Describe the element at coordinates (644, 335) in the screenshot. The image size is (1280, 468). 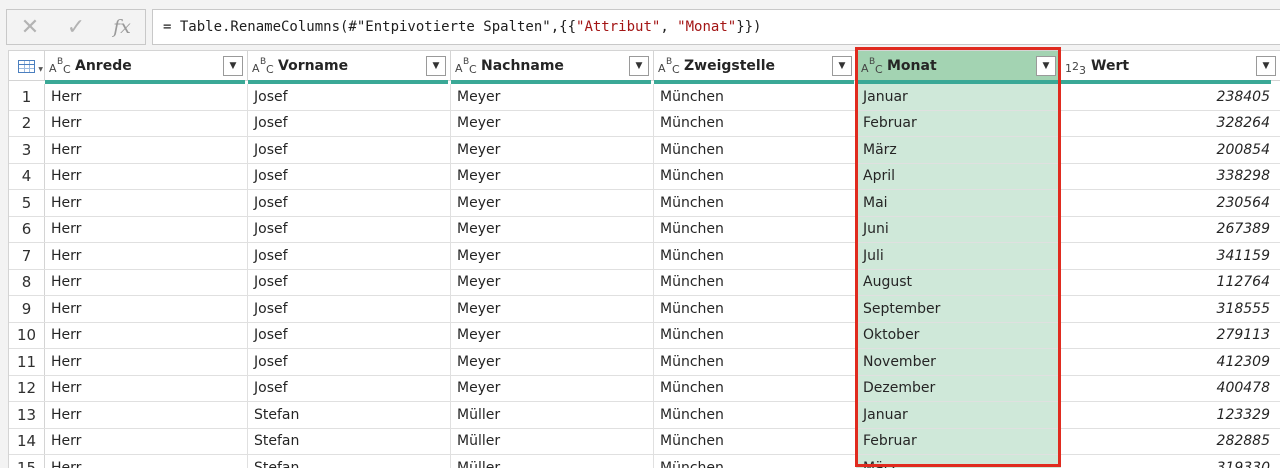
I see `table-row: 10 Herr Josef Meyer München Oktober 279113` at that location.